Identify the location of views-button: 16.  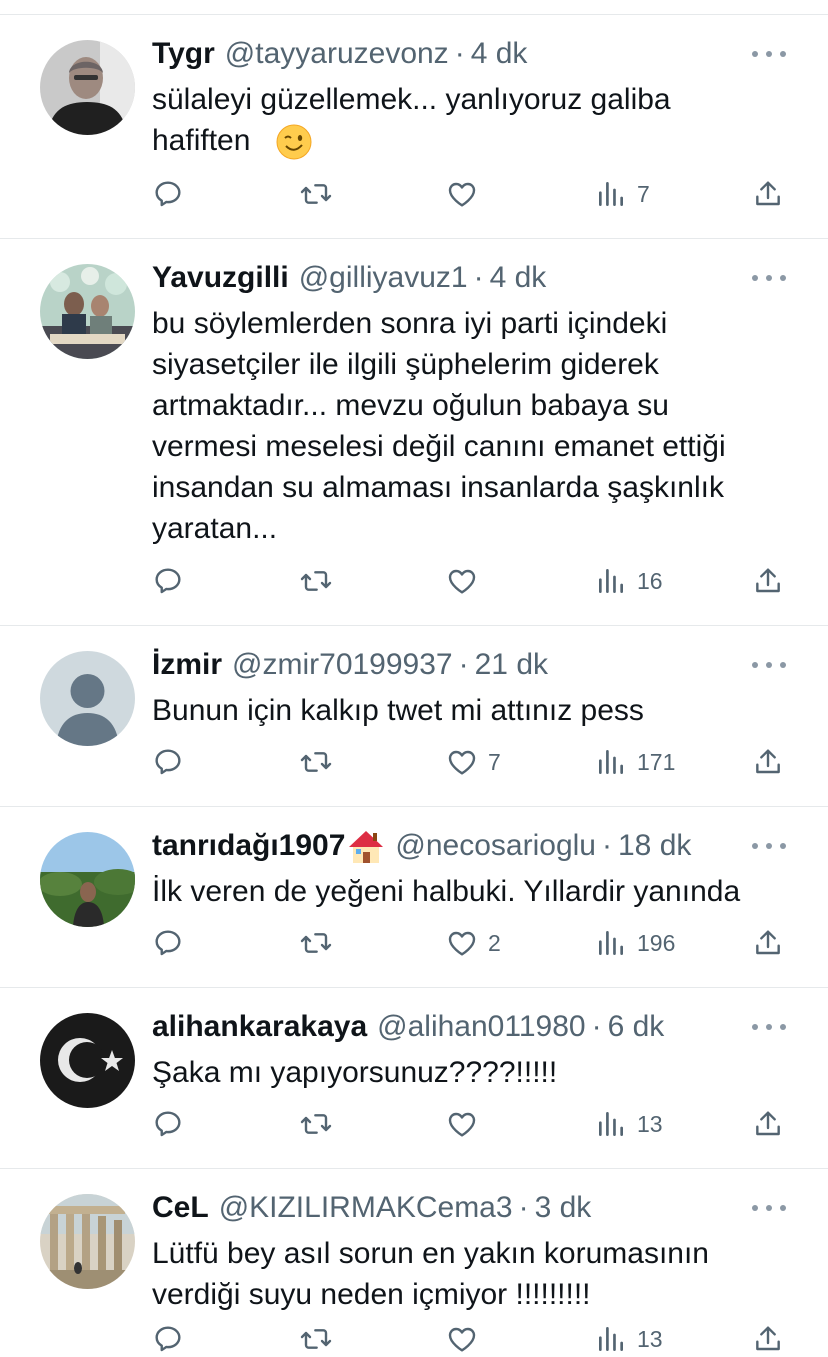
(629, 581).